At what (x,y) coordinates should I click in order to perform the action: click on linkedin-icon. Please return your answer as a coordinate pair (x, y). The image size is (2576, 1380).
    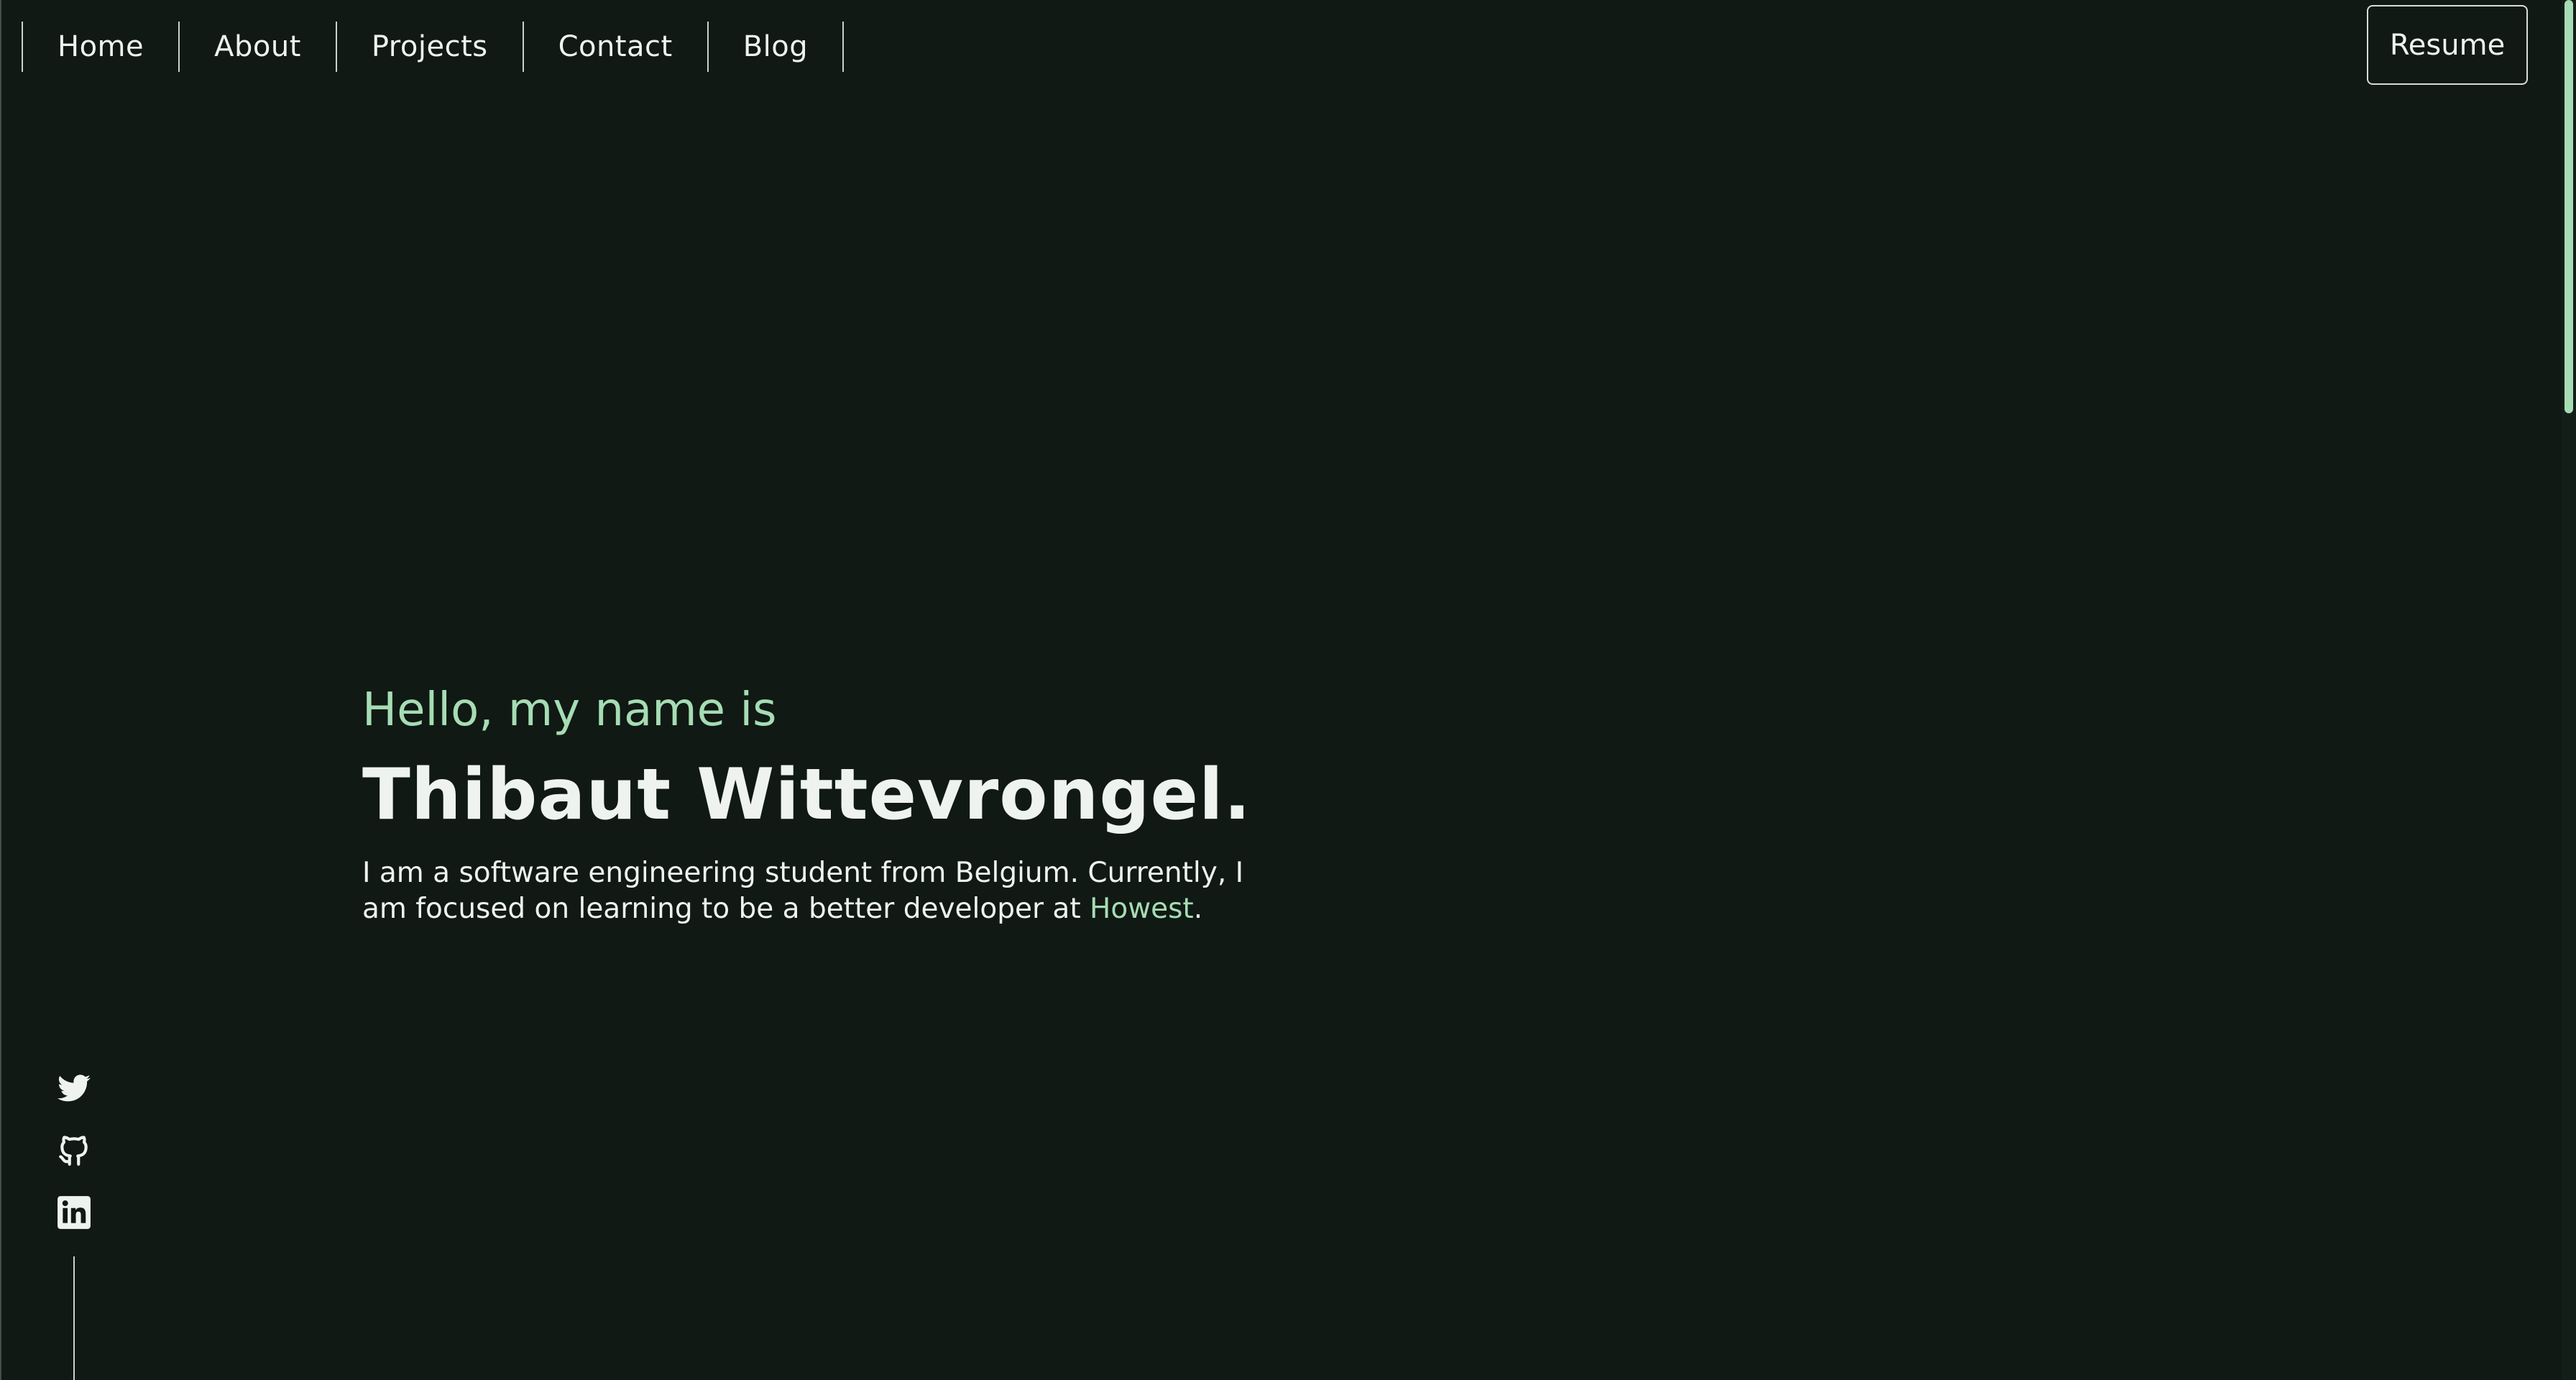
    Looking at the image, I should click on (74, 1212).